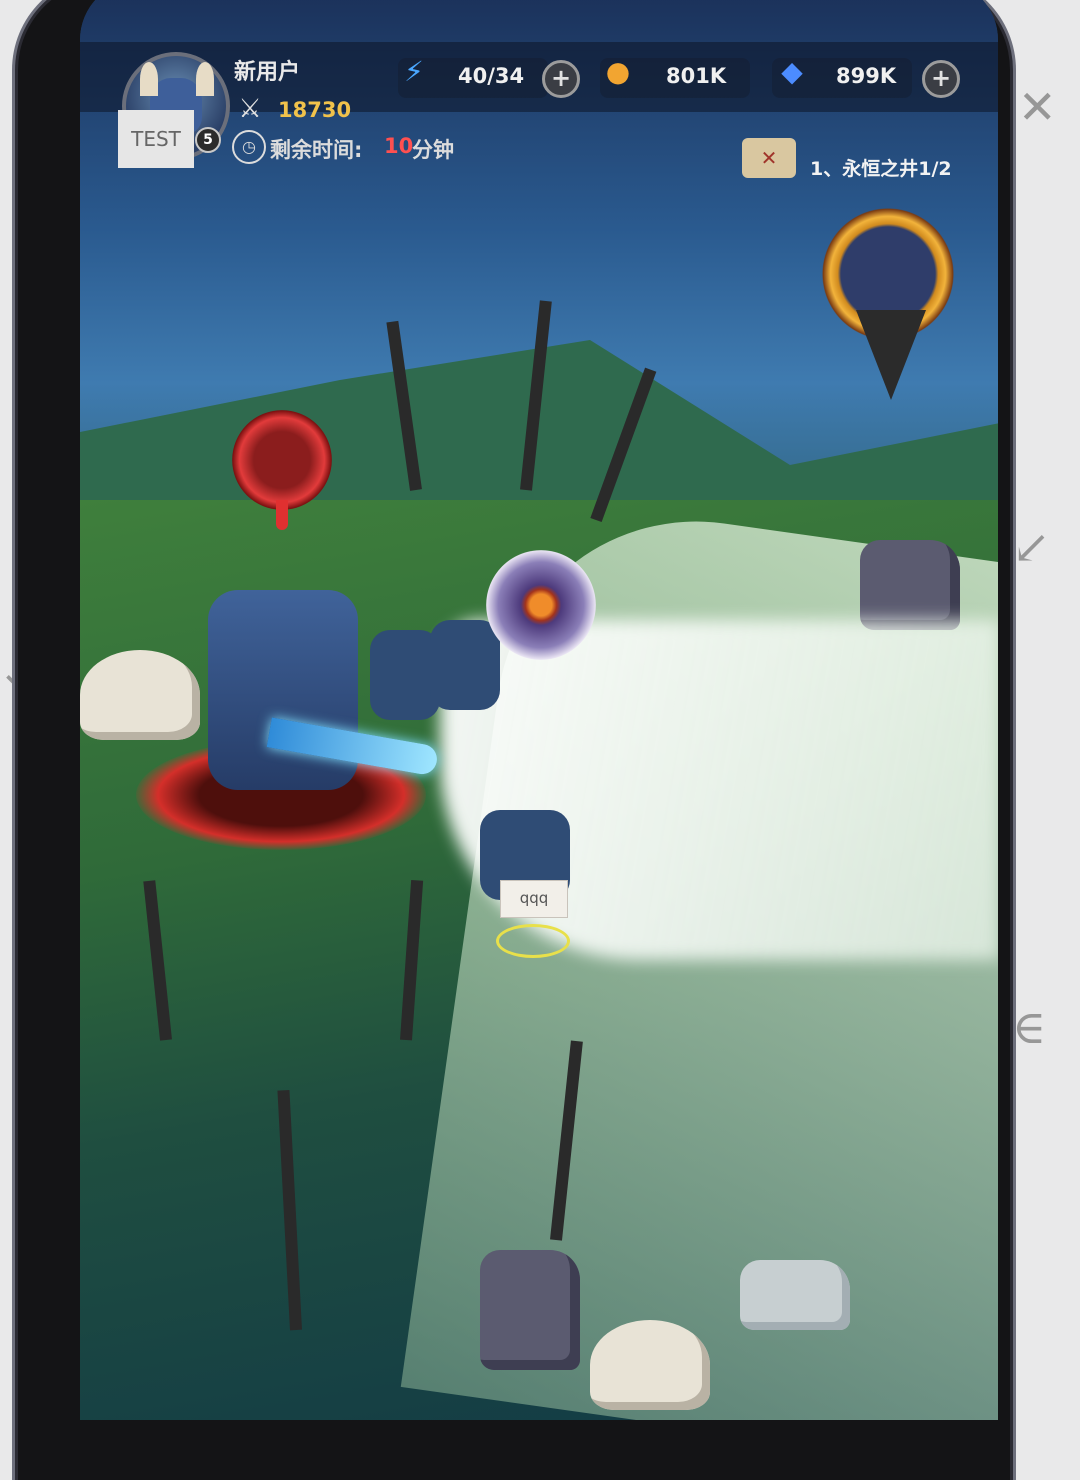 The image size is (1080, 1480). What do you see at coordinates (315, 110) in the screenshot?
I see `player-power: 18730` at bounding box center [315, 110].